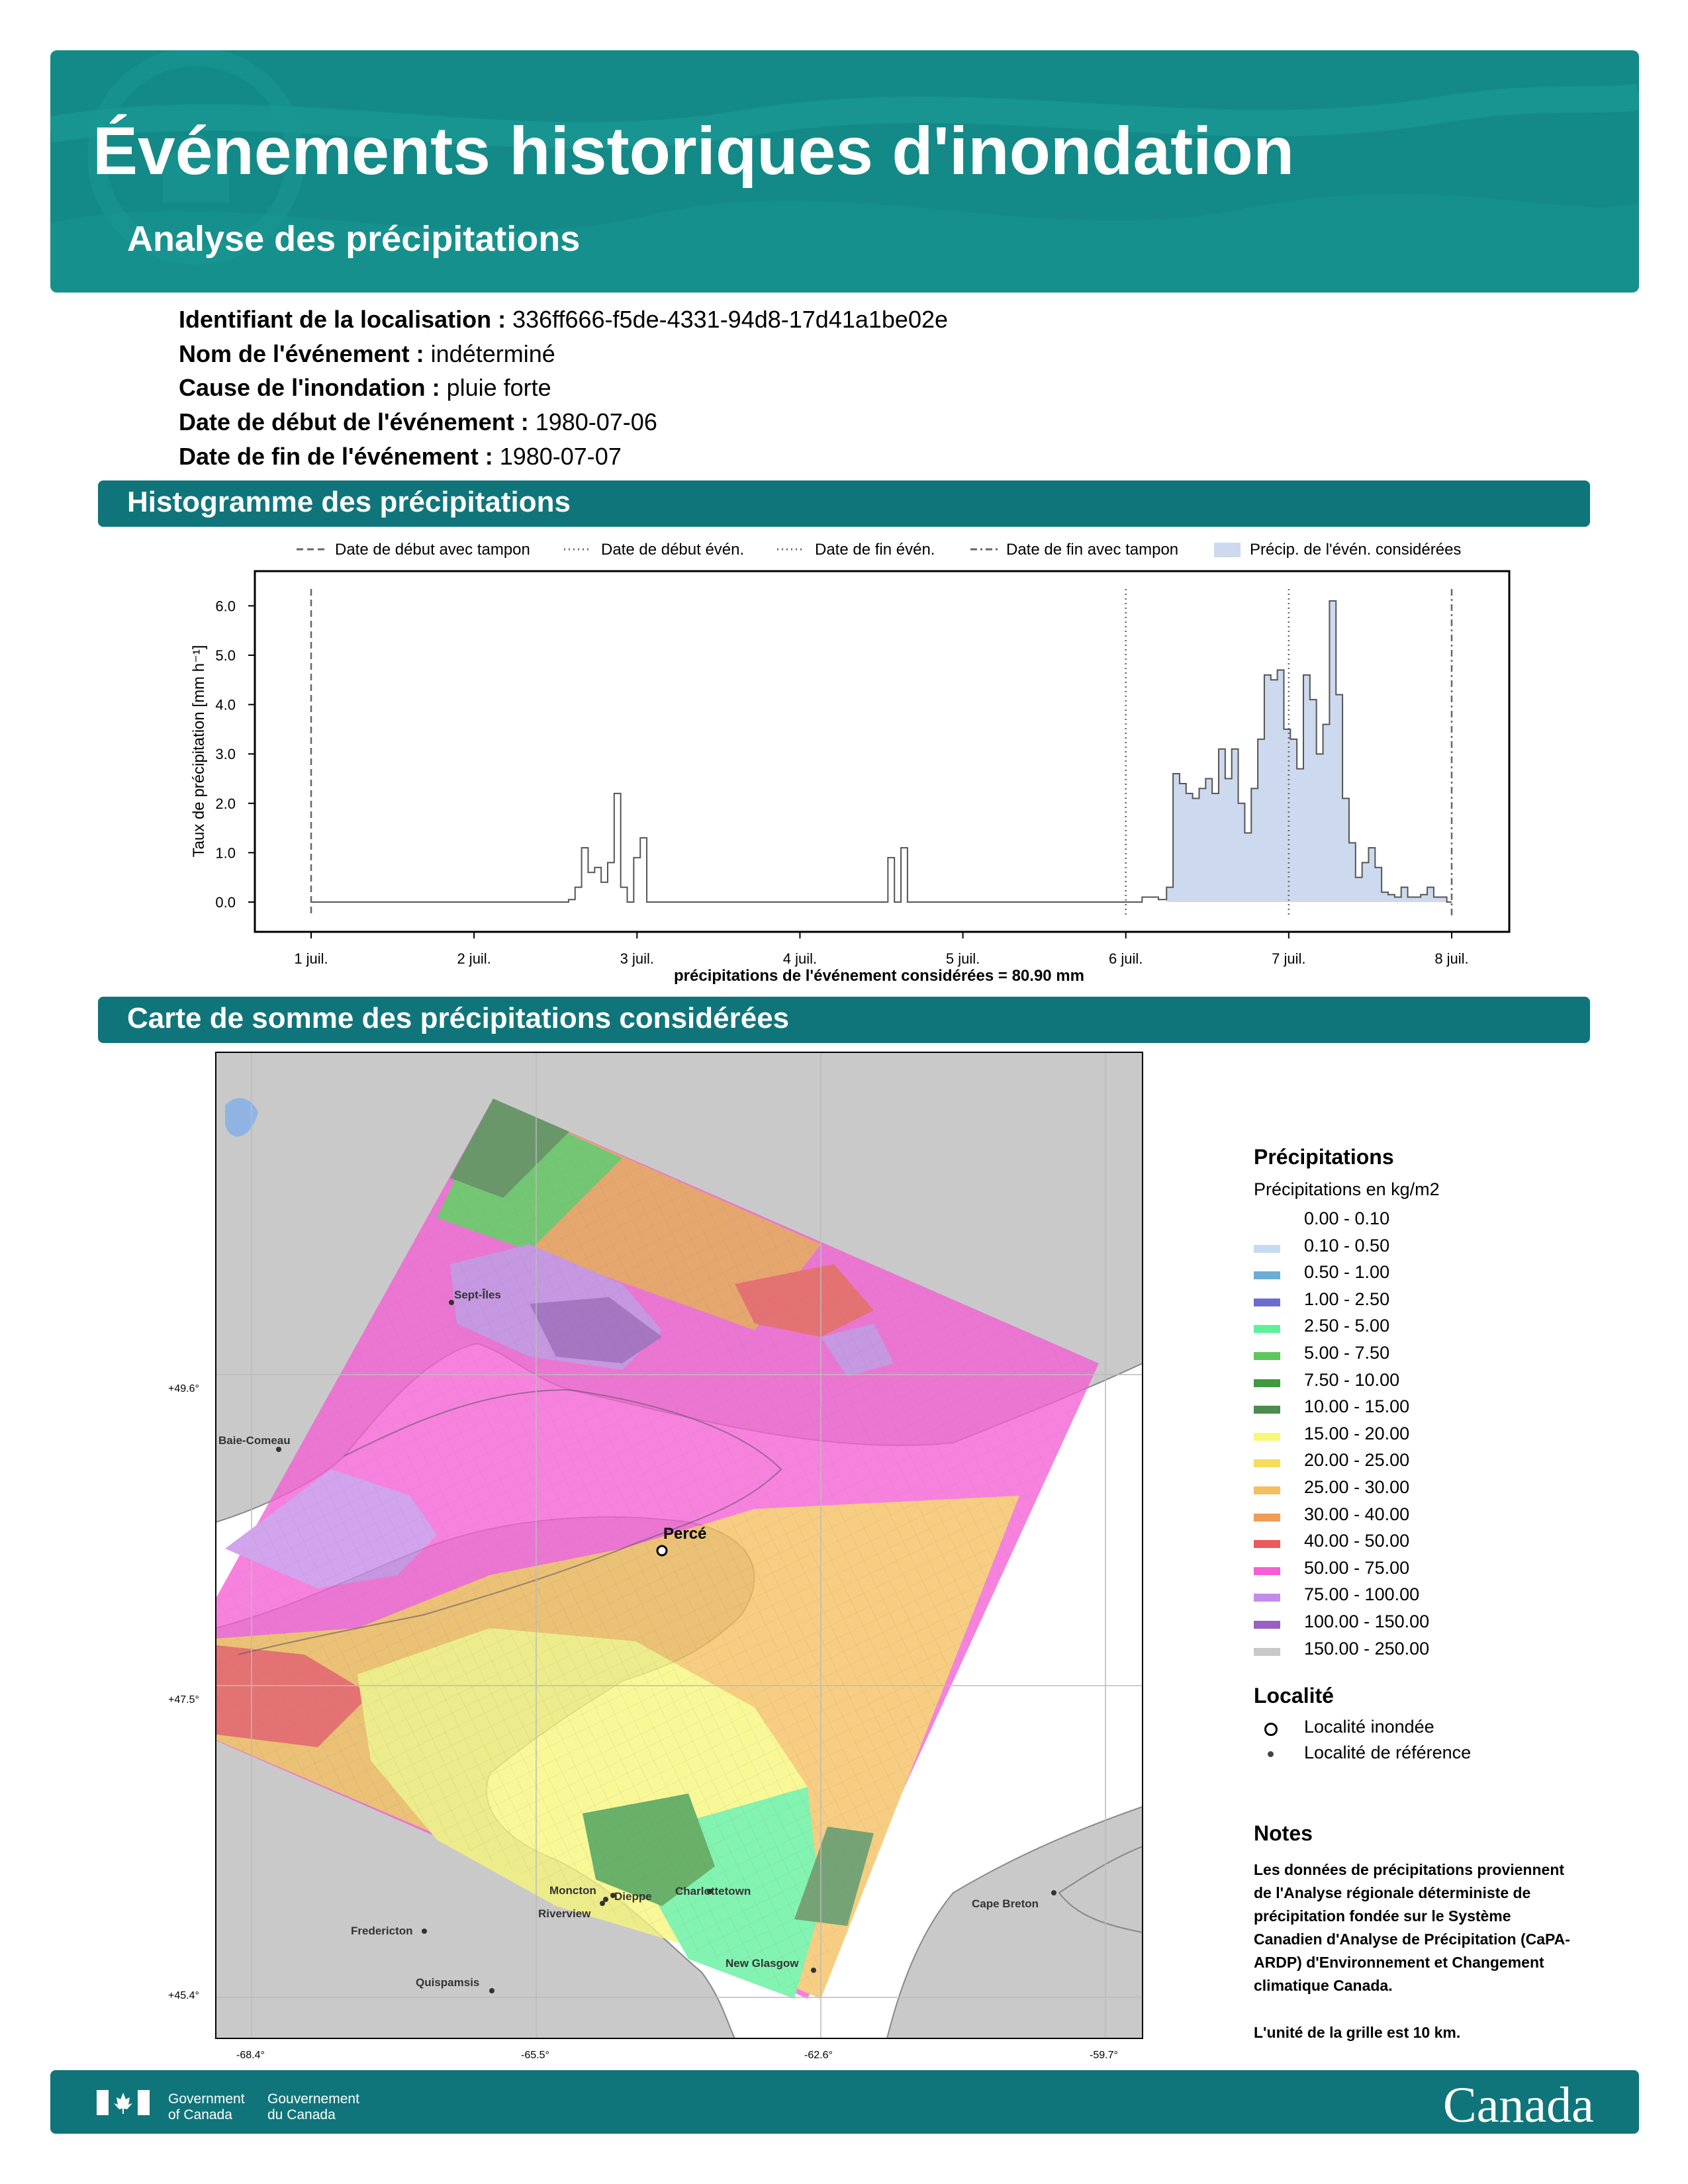  Describe the element at coordinates (1288, 958) in the screenshot. I see `x-tick-label: 7 juil.` at that location.